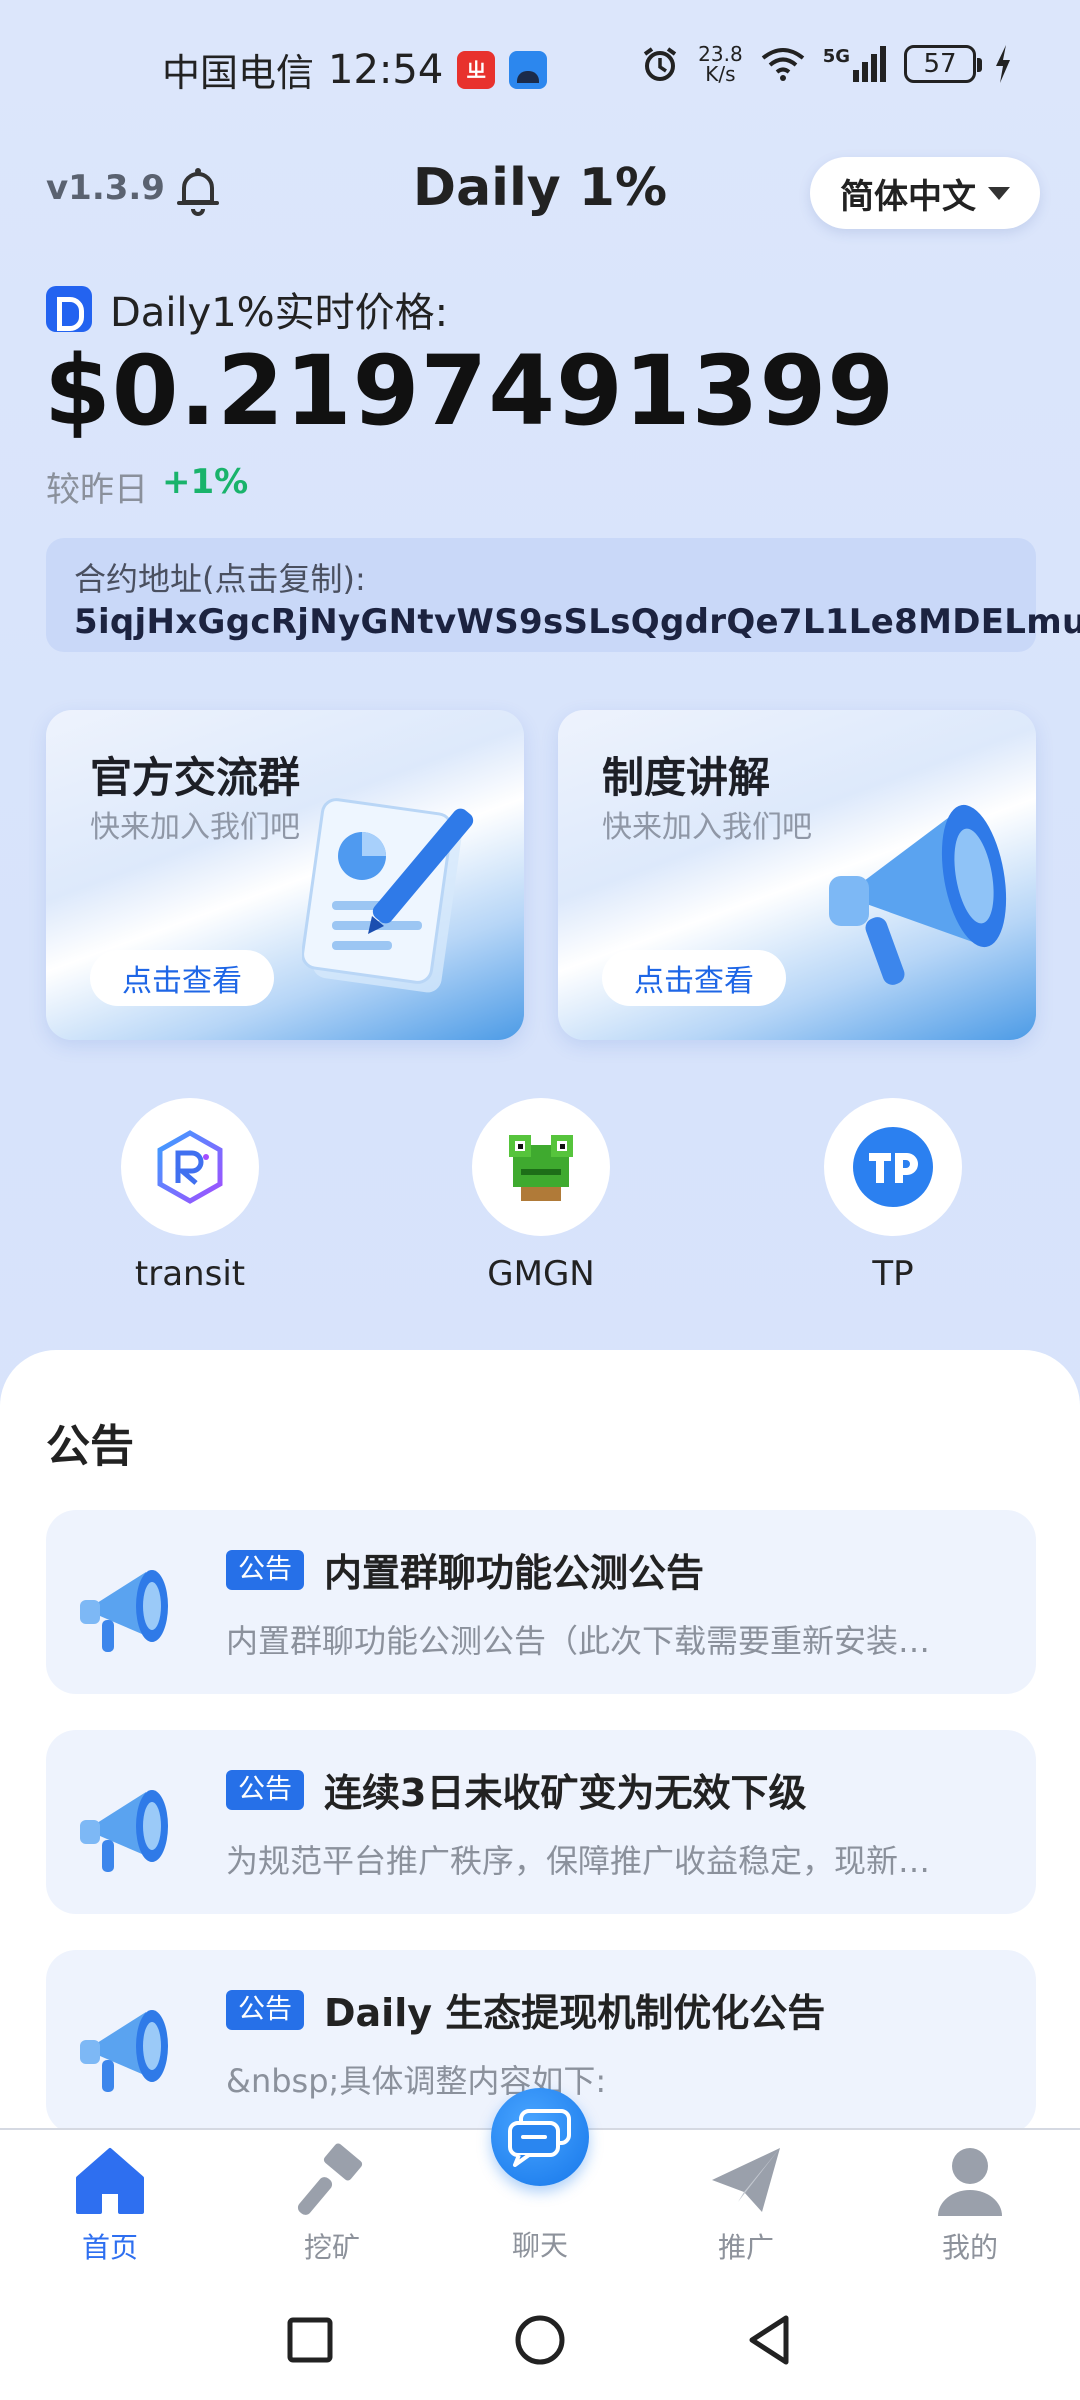  Describe the element at coordinates (330, 2179) in the screenshot. I see `hammer-icon` at that location.